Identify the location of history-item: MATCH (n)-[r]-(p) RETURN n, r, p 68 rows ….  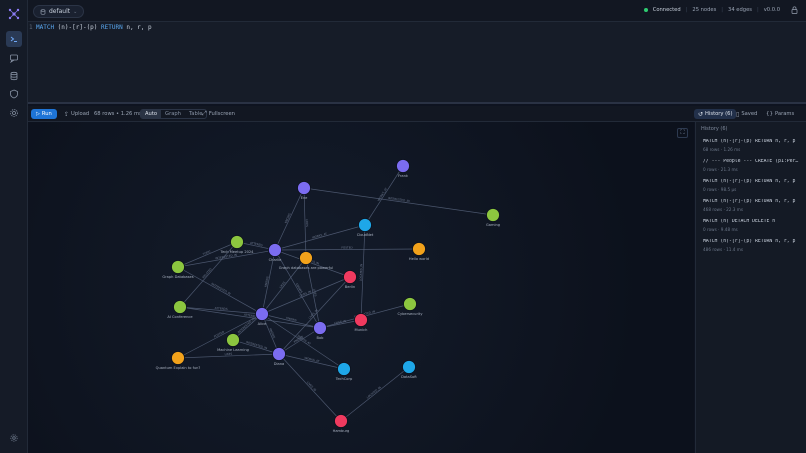
(751, 146).